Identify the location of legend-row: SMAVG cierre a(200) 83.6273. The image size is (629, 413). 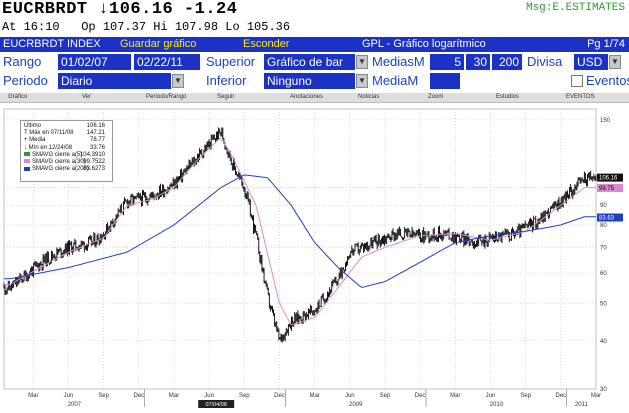
(66, 169).